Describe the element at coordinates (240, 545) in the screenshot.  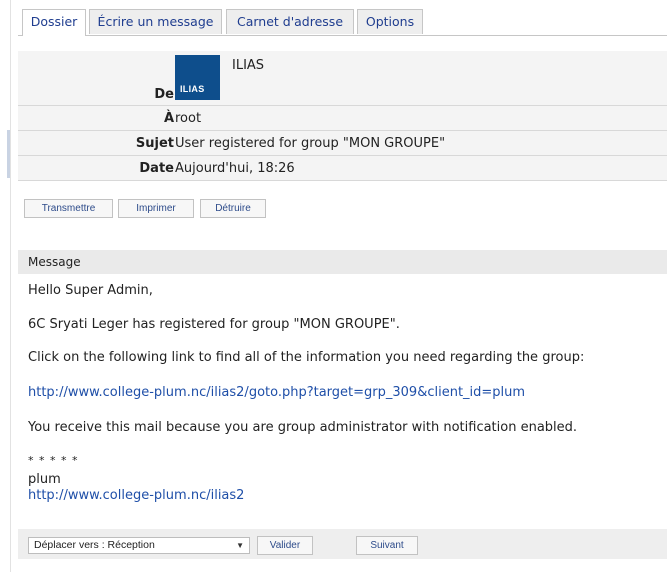
I see `chevron-down-icon: ▼` at that location.